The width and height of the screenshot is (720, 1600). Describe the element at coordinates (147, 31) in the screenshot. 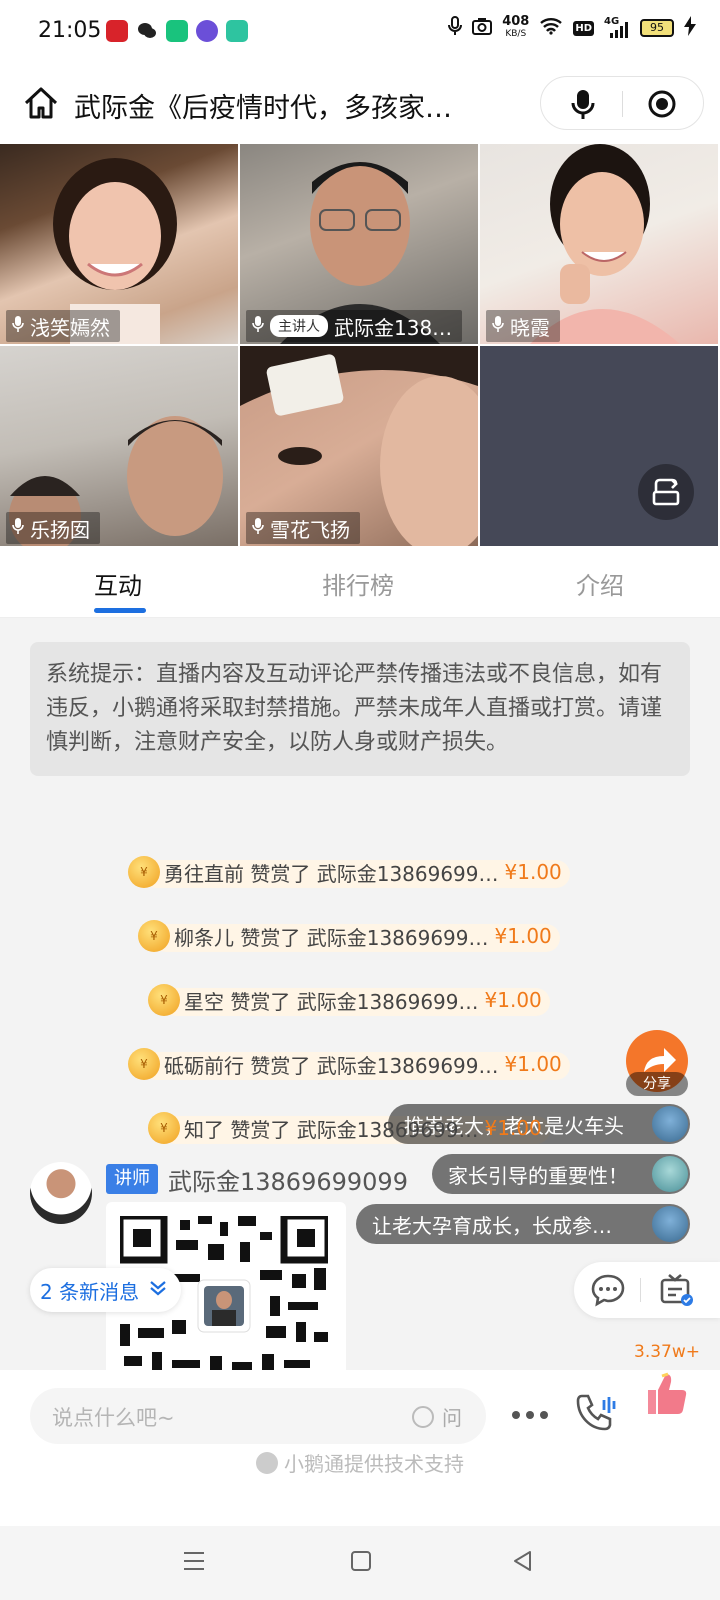

I see `wechat-icon` at that location.